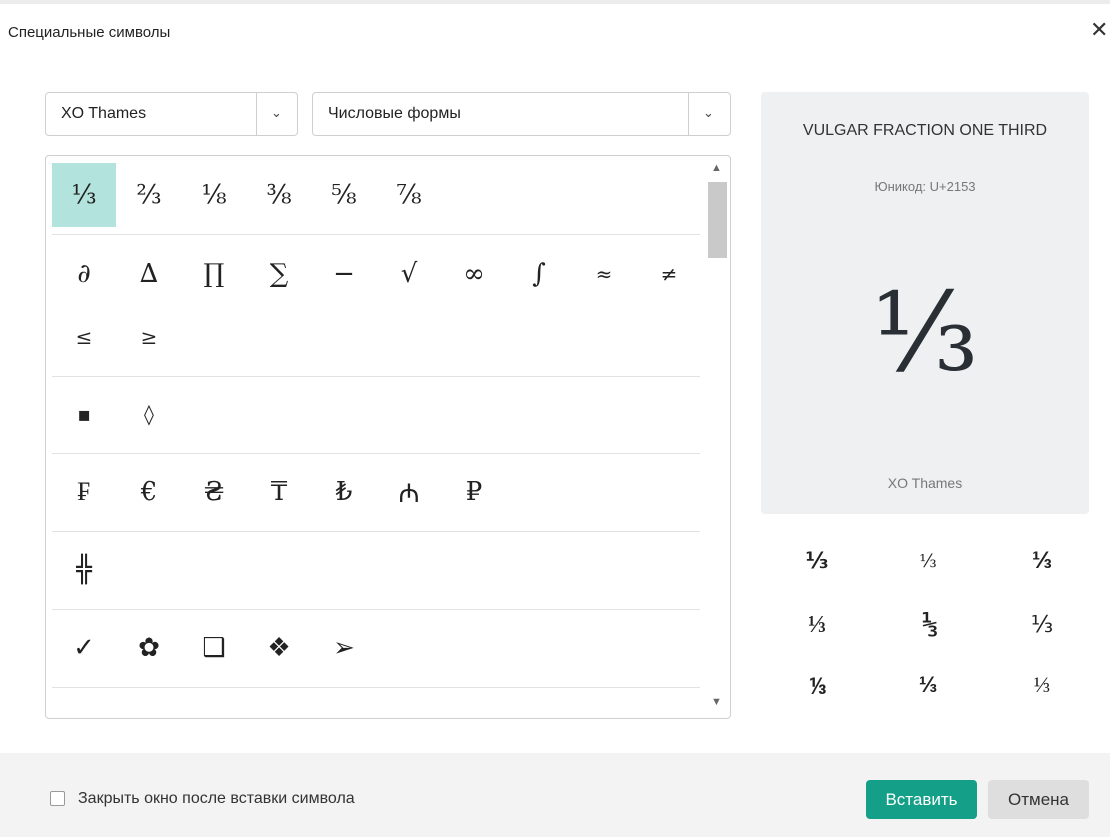 The image size is (1110, 837). What do you see at coordinates (1038, 799) in the screenshot?
I see `cancel-button: Отмена` at bounding box center [1038, 799].